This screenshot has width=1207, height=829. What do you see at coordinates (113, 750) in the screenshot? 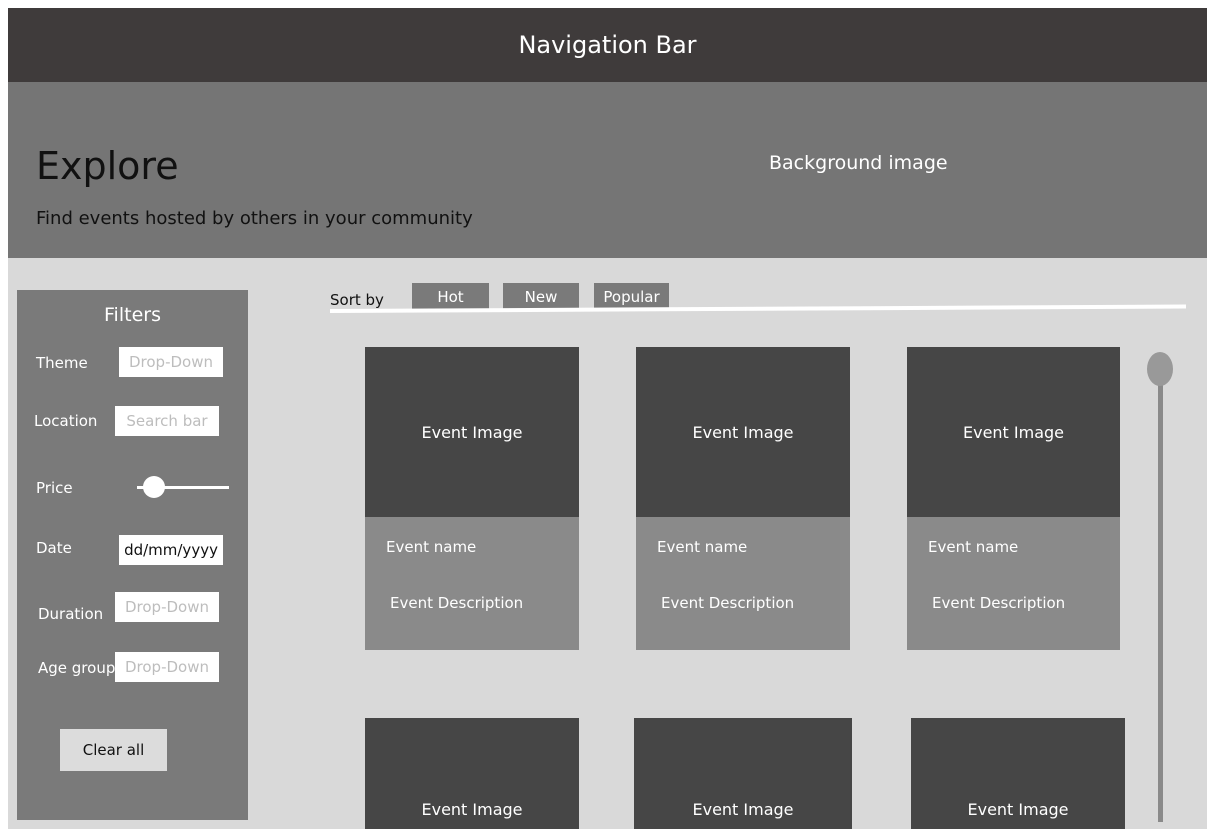
I see `clear-all-button: Clear all` at bounding box center [113, 750].